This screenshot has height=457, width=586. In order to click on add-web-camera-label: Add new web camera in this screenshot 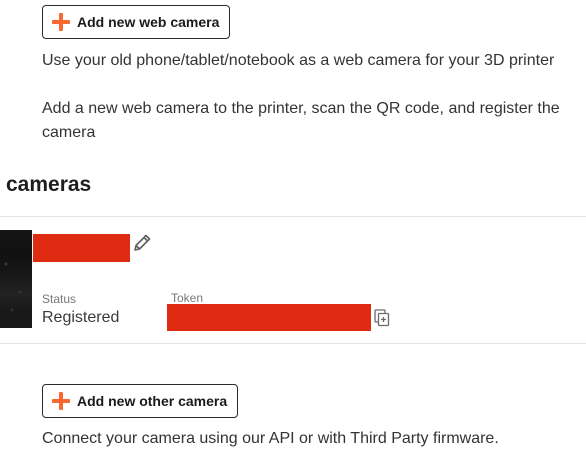, I will do `click(148, 22)`.